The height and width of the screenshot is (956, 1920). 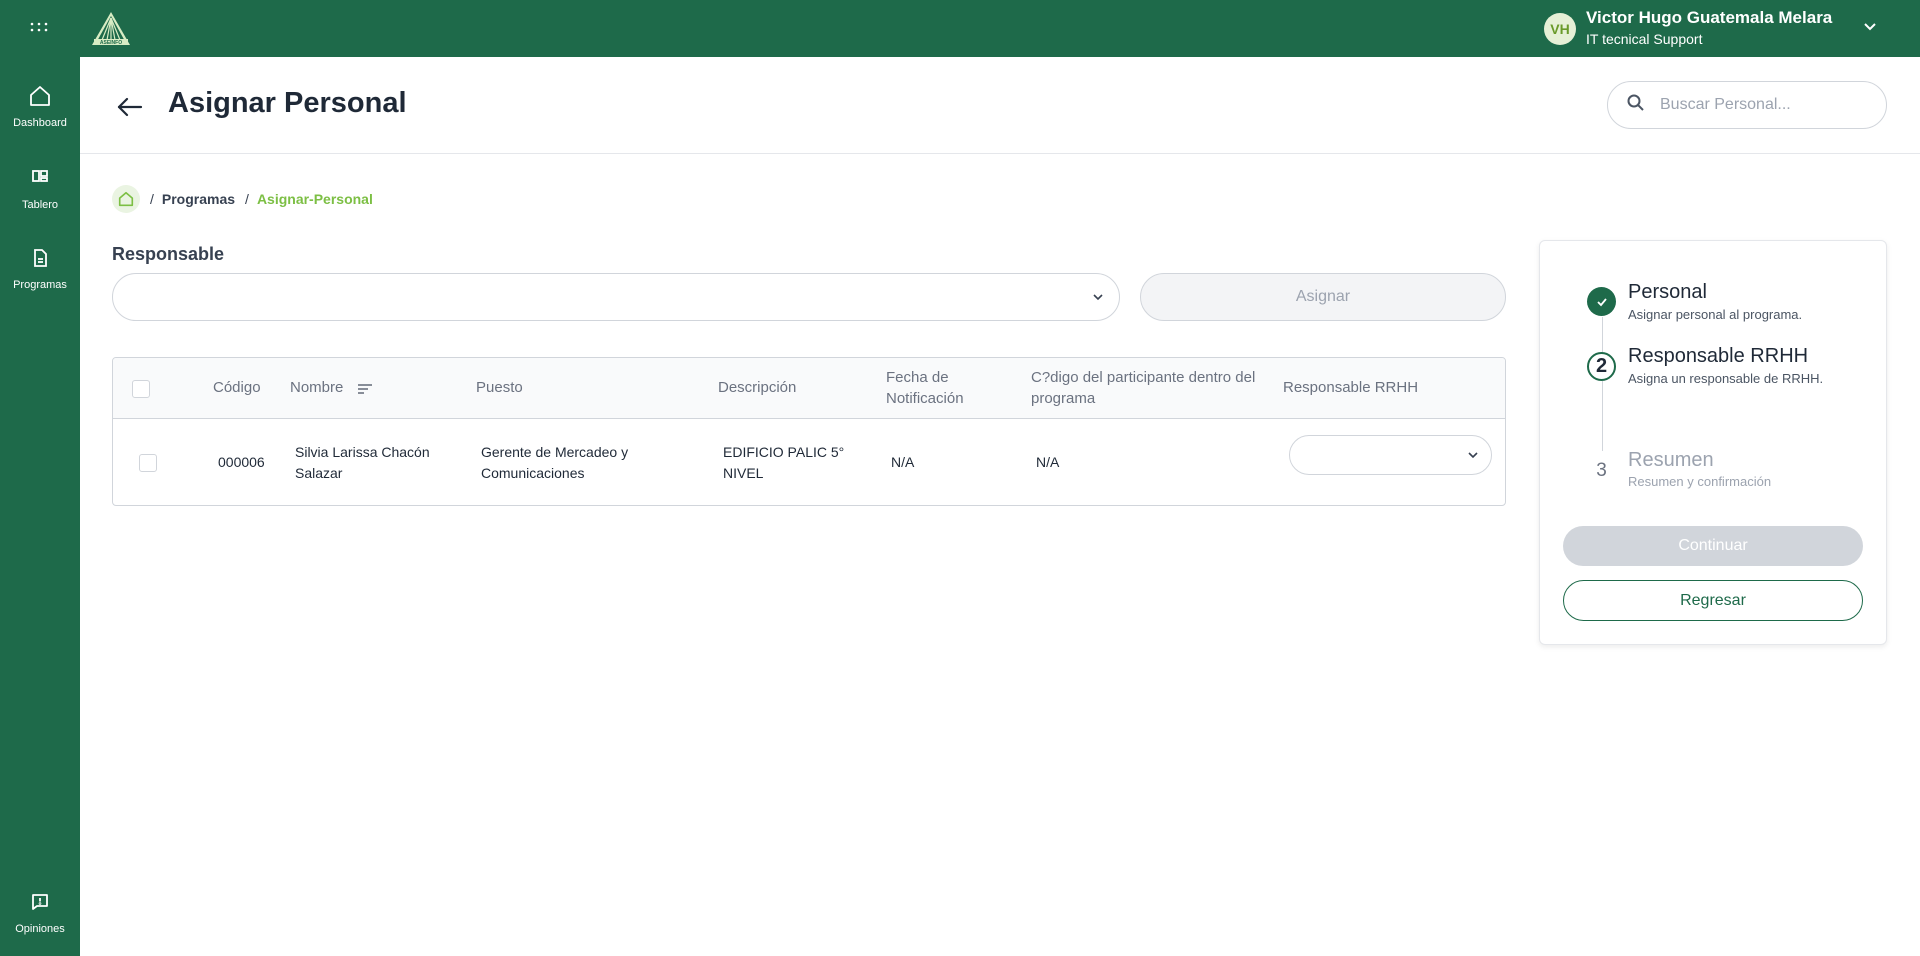 What do you see at coordinates (40, 123) in the screenshot?
I see `sidebar-item-label: Dashboard` at bounding box center [40, 123].